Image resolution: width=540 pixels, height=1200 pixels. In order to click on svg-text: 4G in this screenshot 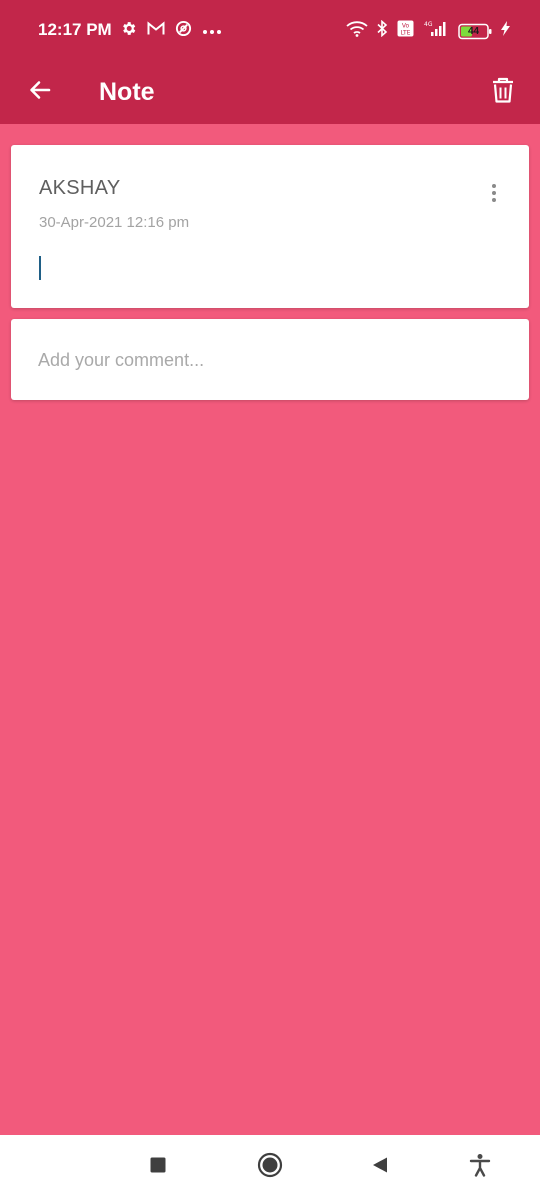, I will do `click(428, 24)`.